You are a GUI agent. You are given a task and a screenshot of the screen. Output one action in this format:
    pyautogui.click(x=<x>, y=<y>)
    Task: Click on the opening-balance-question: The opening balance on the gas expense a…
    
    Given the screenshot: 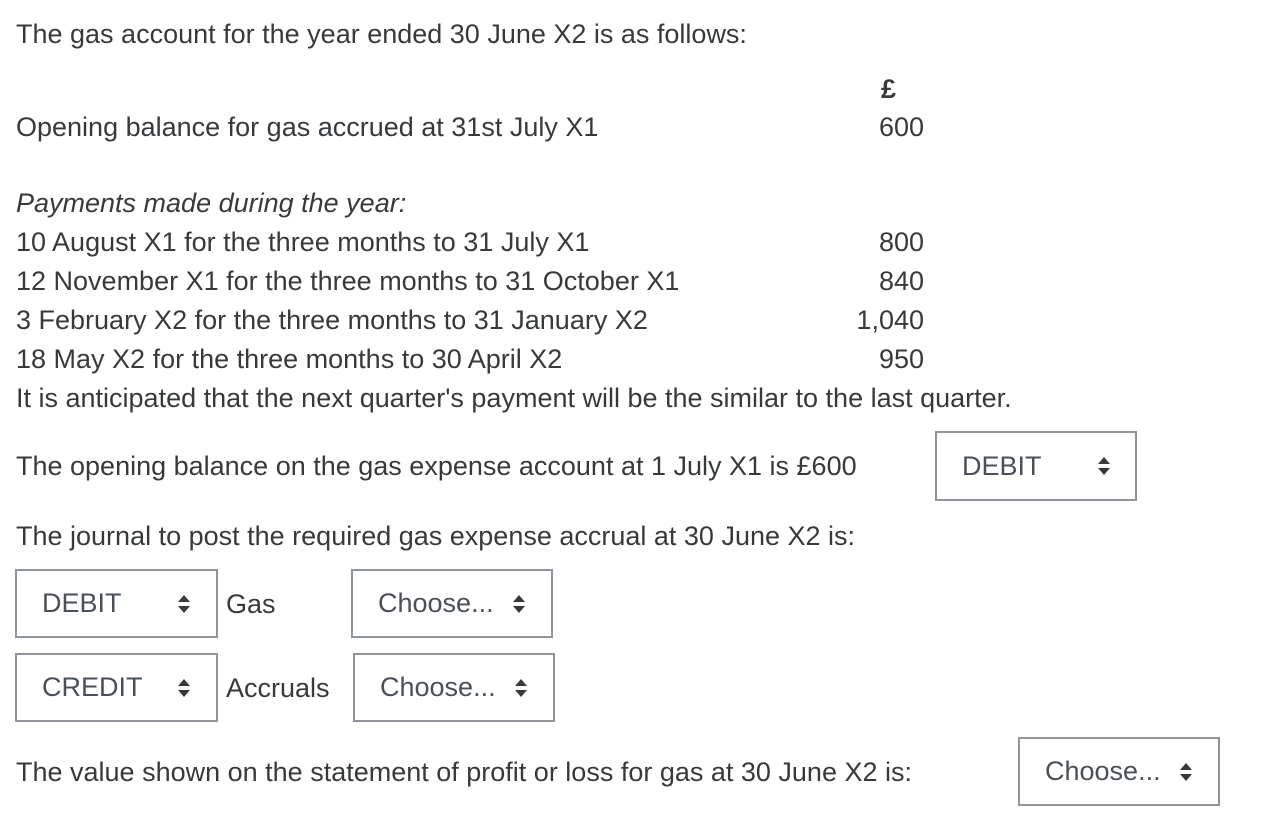 What is the action you would take?
    pyautogui.click(x=436, y=466)
    